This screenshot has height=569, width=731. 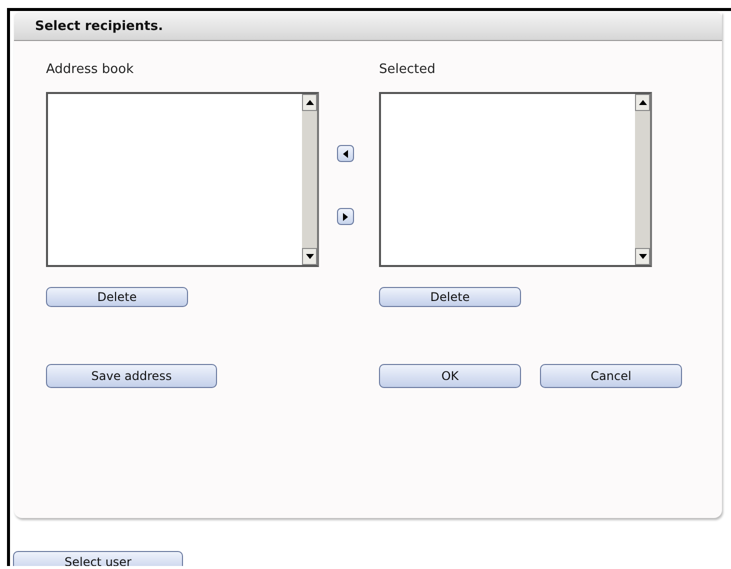 What do you see at coordinates (611, 376) in the screenshot?
I see `cancel-button: Cancel` at bounding box center [611, 376].